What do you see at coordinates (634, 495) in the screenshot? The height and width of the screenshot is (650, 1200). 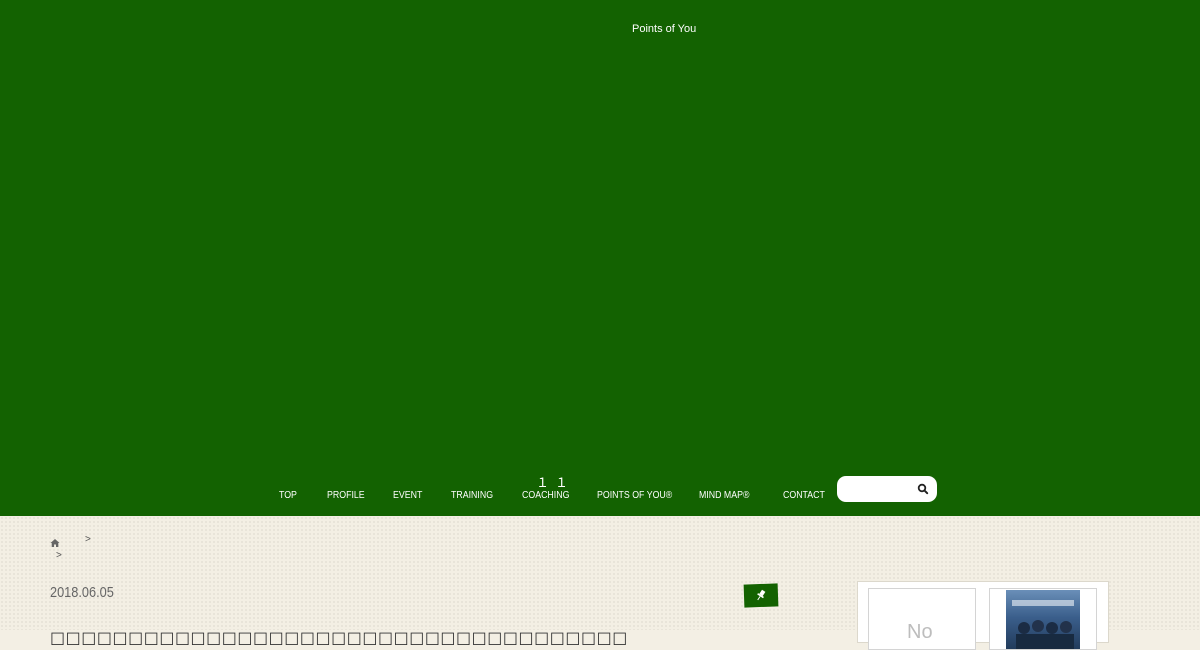 I see `nav-item-points-of-you: POINTS OF YOU®` at bounding box center [634, 495].